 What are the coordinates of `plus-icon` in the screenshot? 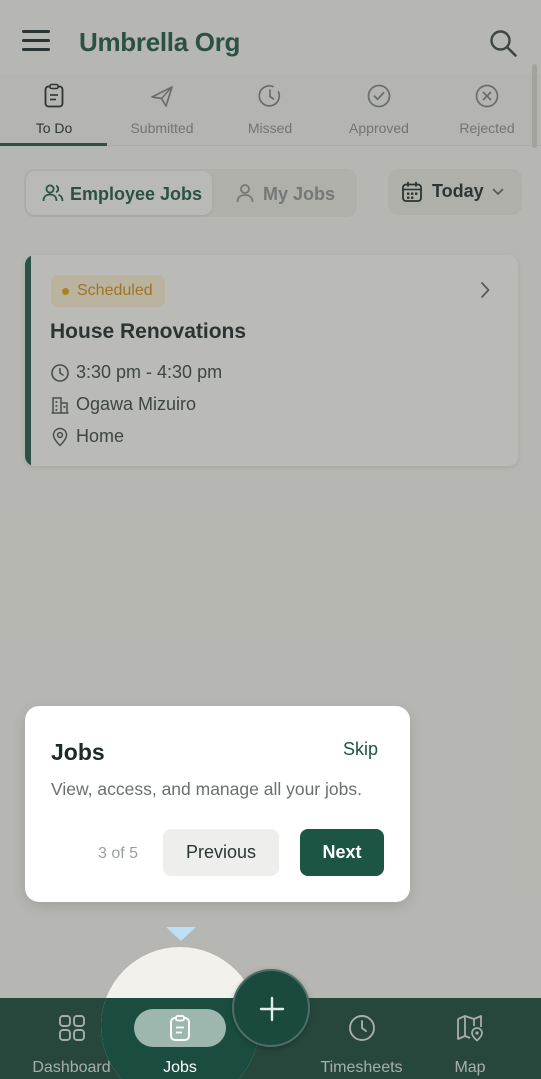 It's located at (272, 1009).